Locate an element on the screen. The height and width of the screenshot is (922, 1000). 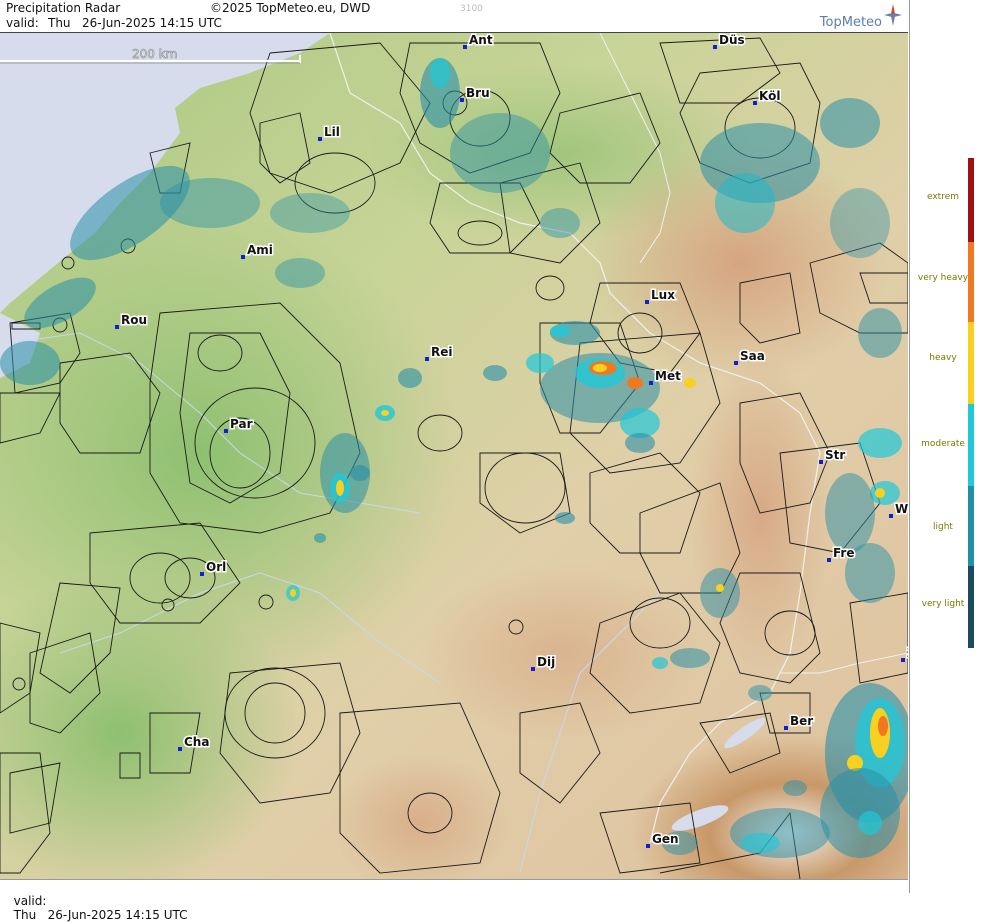
legend-label-very-light: very light is located at coordinates (943, 604).